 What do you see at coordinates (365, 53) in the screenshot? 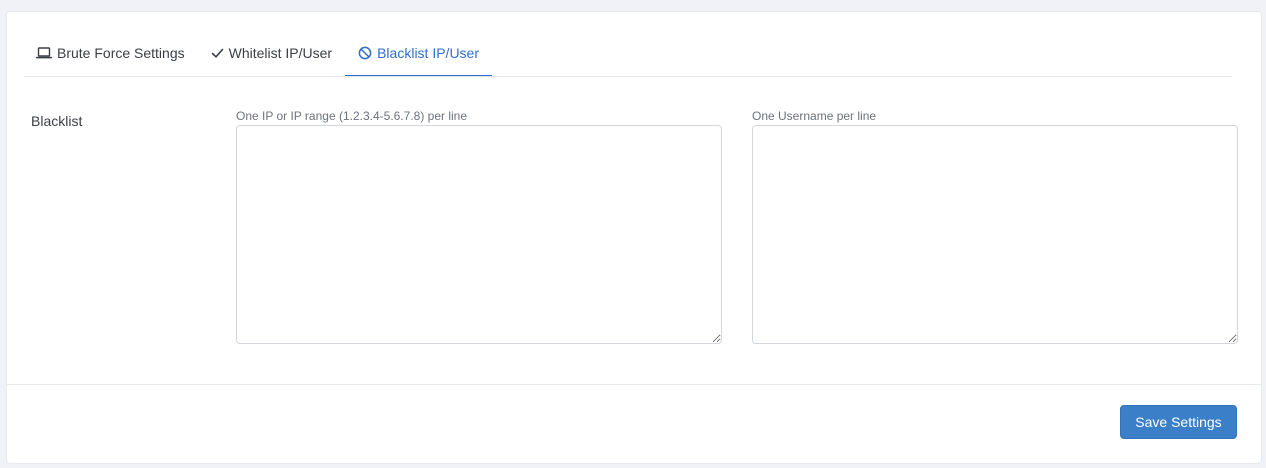
I see `ban-icon` at bounding box center [365, 53].